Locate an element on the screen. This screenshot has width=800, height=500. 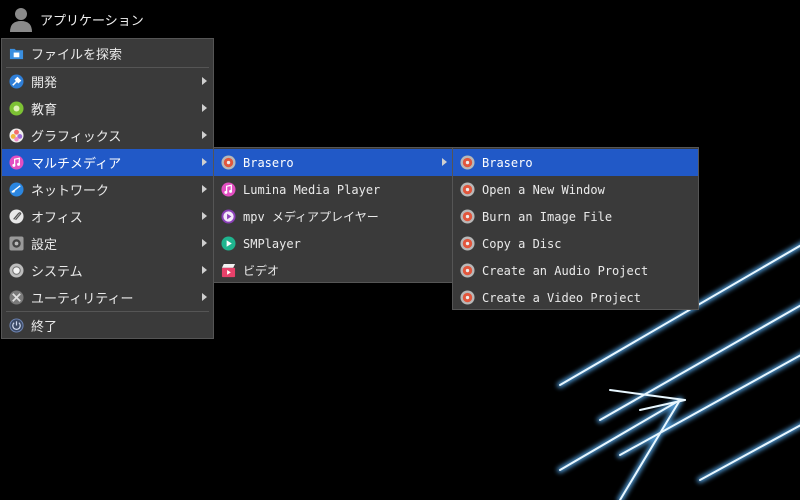
network-icon is located at coordinates (16, 189).